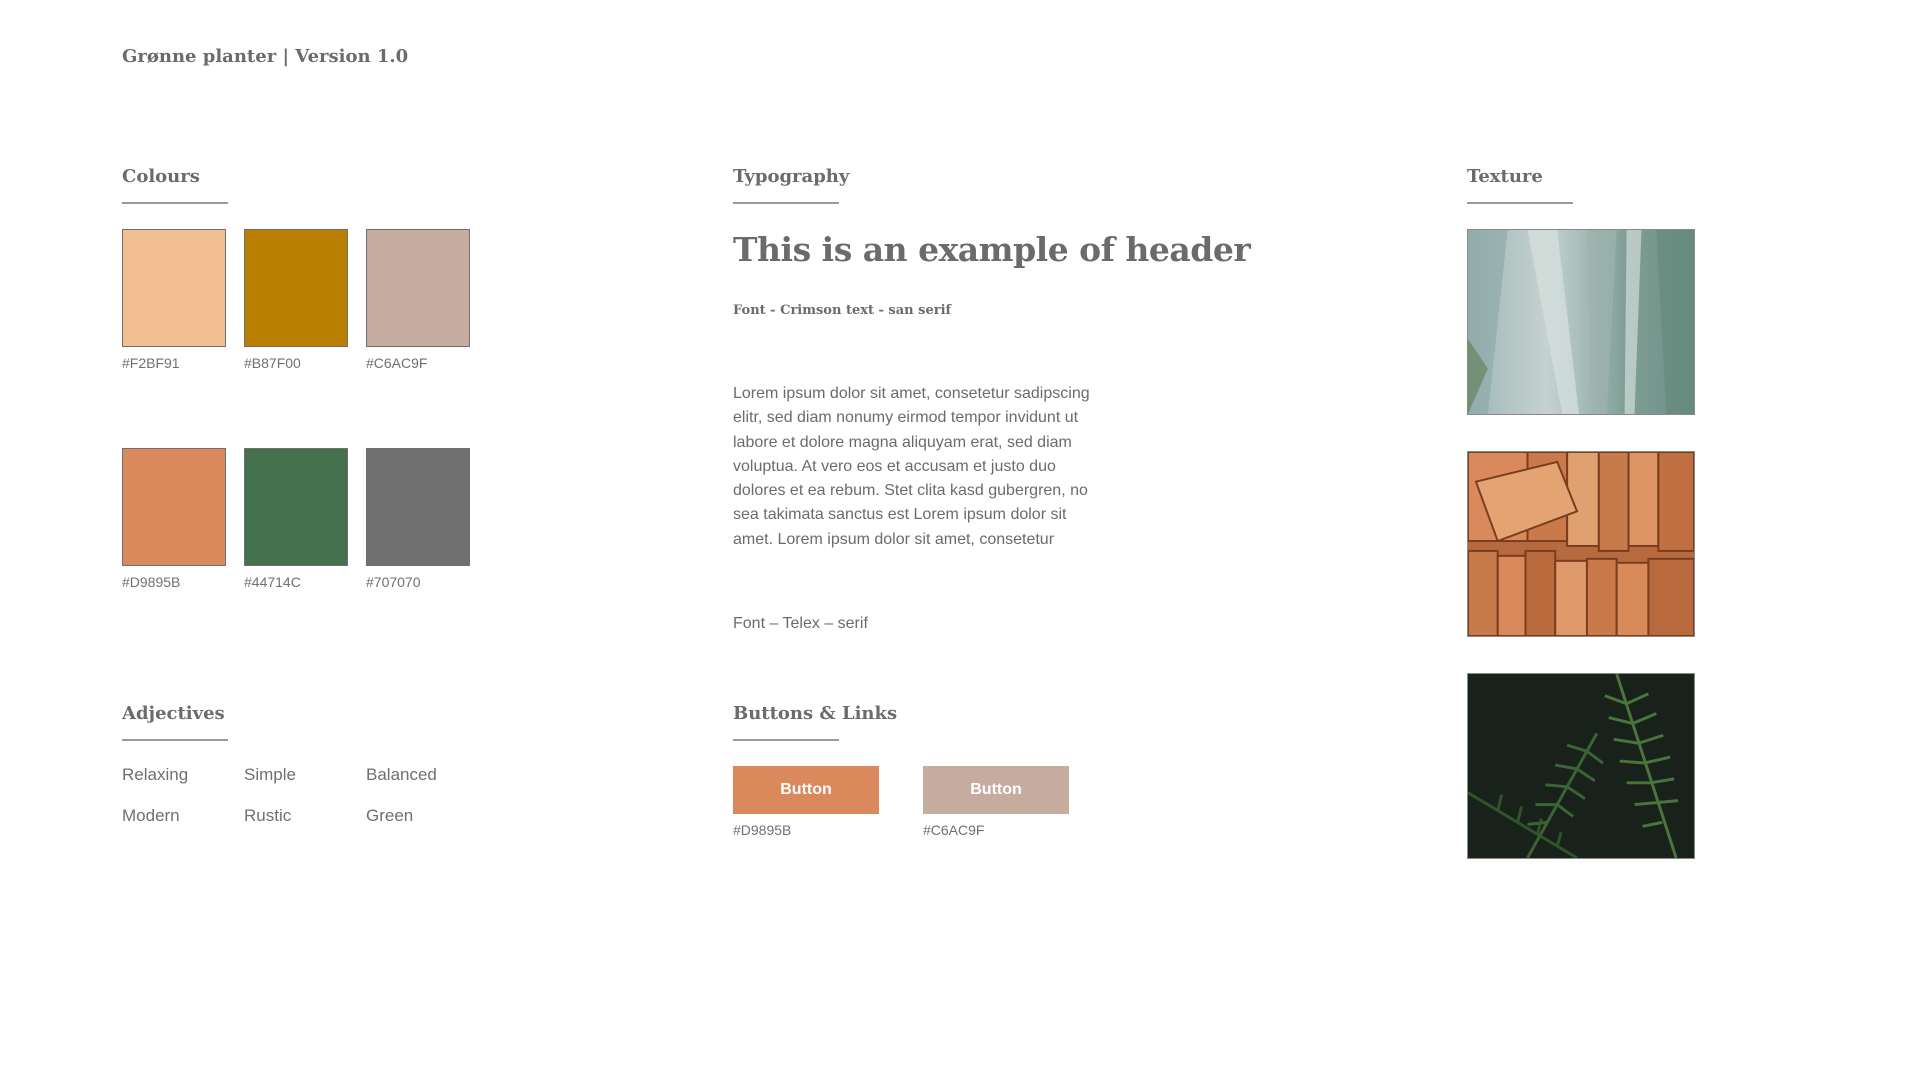 The height and width of the screenshot is (1080, 1920). I want to click on agave-leaf-texture, so click(1581, 322).